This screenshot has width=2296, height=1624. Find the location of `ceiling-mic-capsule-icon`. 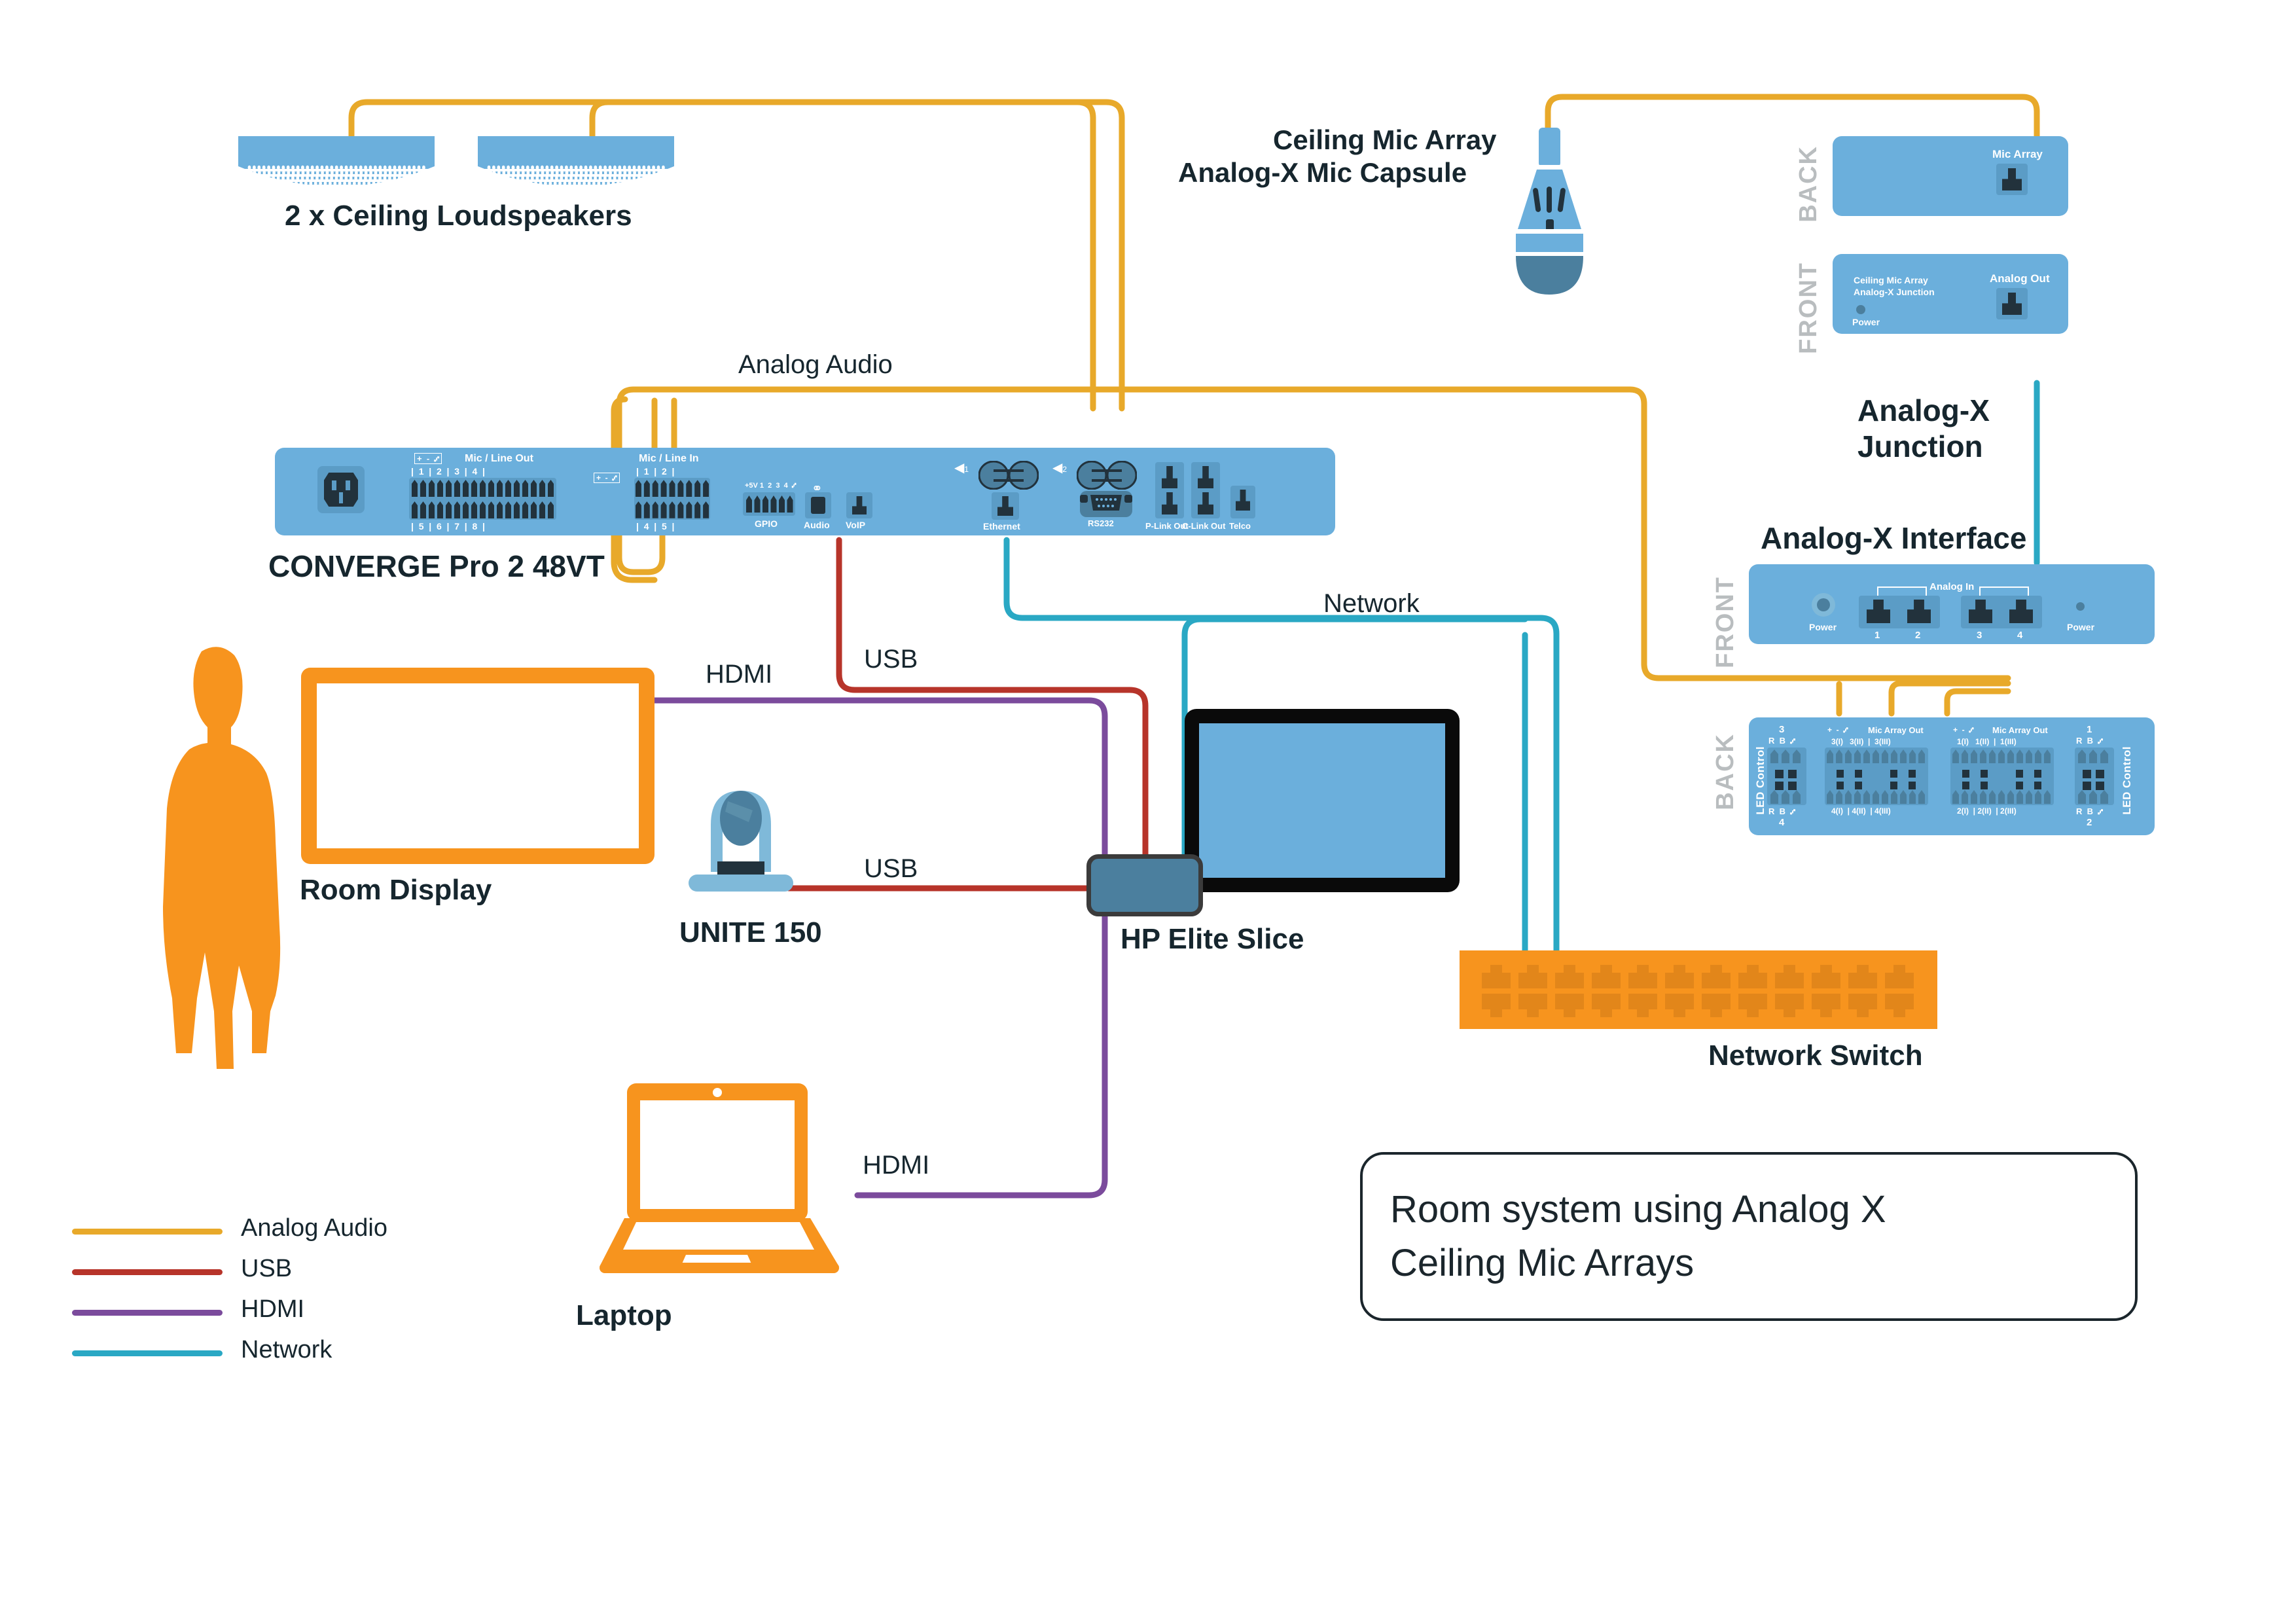

ceiling-mic-capsule-icon is located at coordinates (1549, 211).